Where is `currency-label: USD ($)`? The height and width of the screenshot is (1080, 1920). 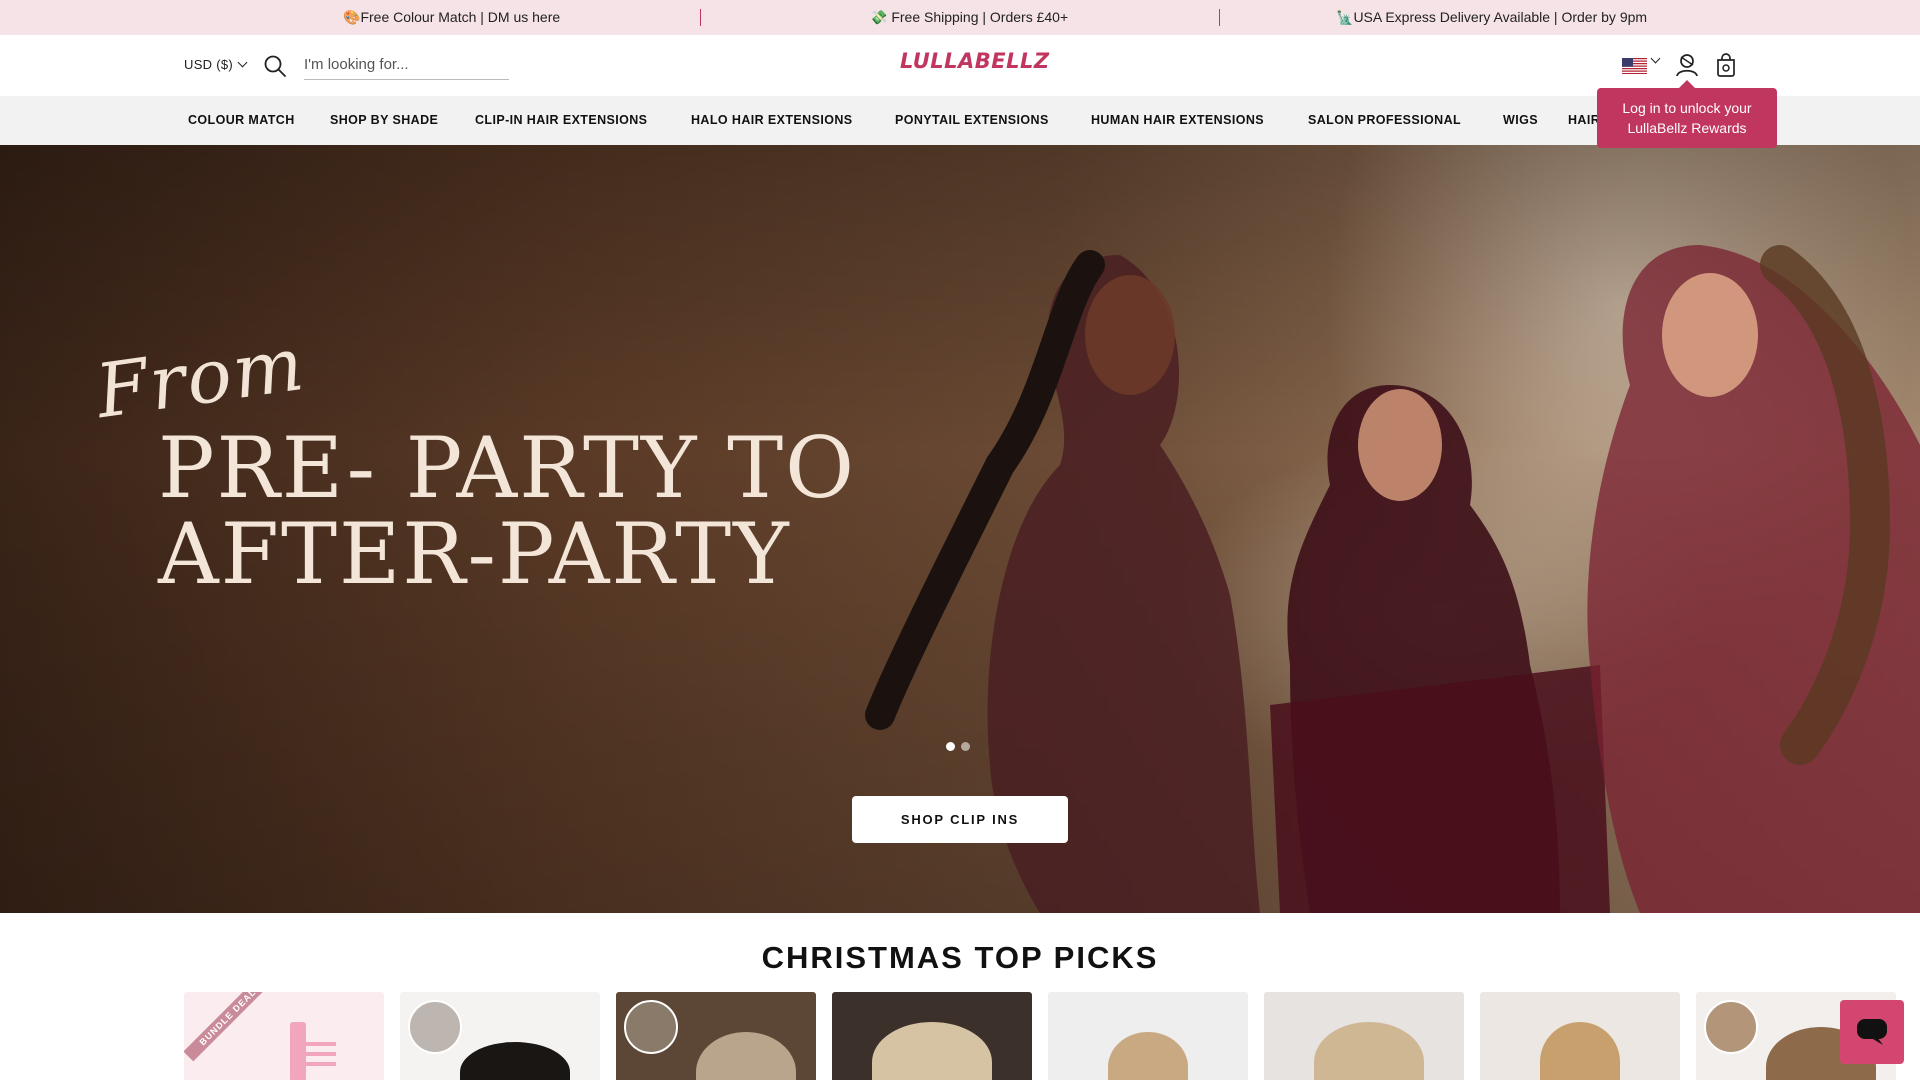
currency-label: USD ($) is located at coordinates (209, 64).